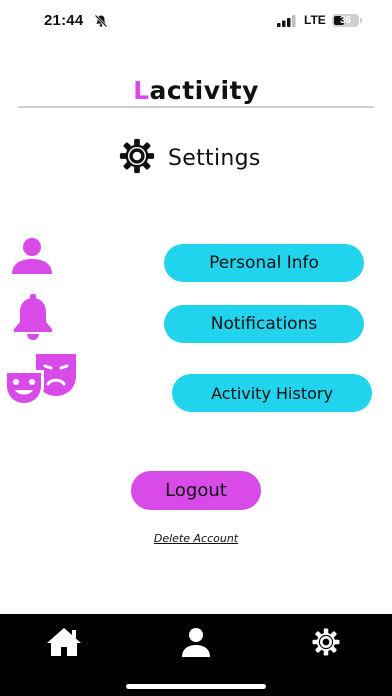 The width and height of the screenshot is (392, 696). Describe the element at coordinates (64, 642) in the screenshot. I see `home-icon` at that location.